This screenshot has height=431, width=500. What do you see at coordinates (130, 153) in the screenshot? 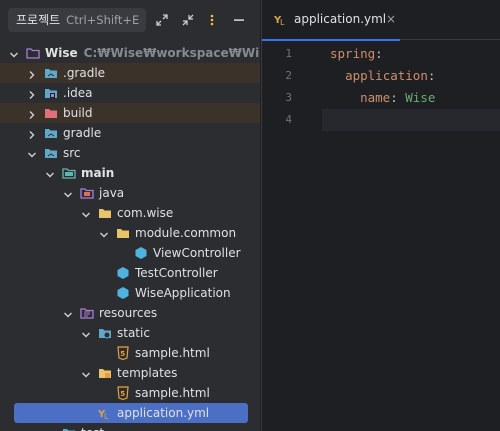
I see `tree-item: src` at bounding box center [130, 153].